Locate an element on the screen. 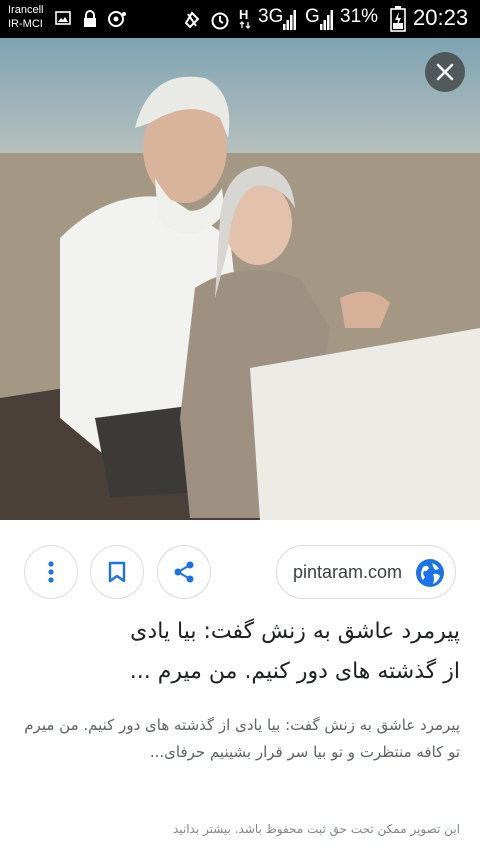 This screenshot has width=480, height=854. share-button is located at coordinates (184, 572).